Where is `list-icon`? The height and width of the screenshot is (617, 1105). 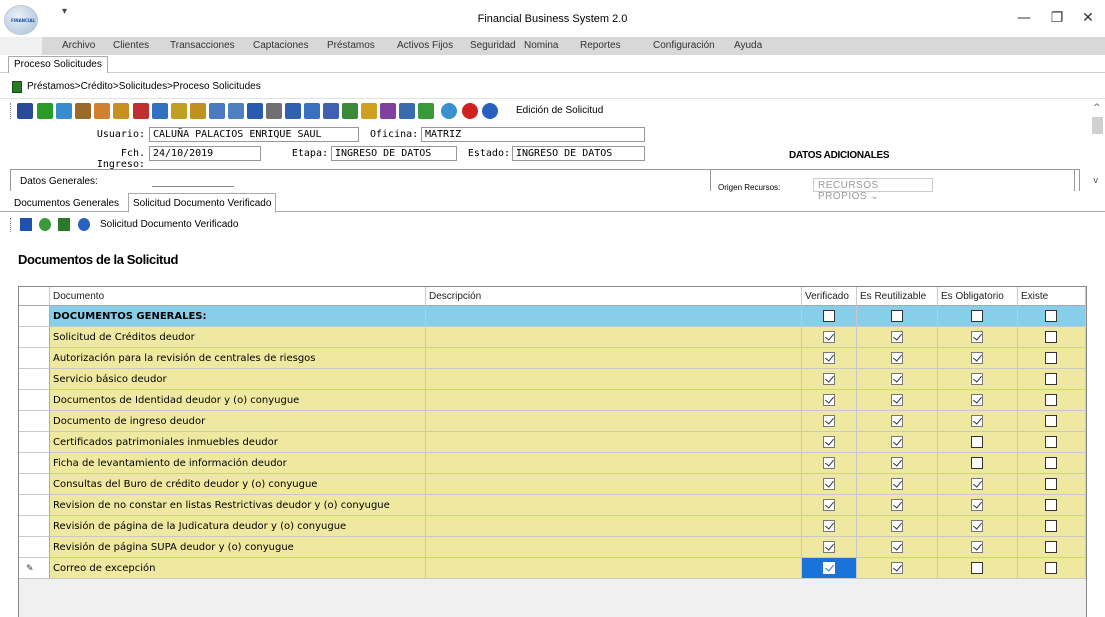
list-icon is located at coordinates (25, 111).